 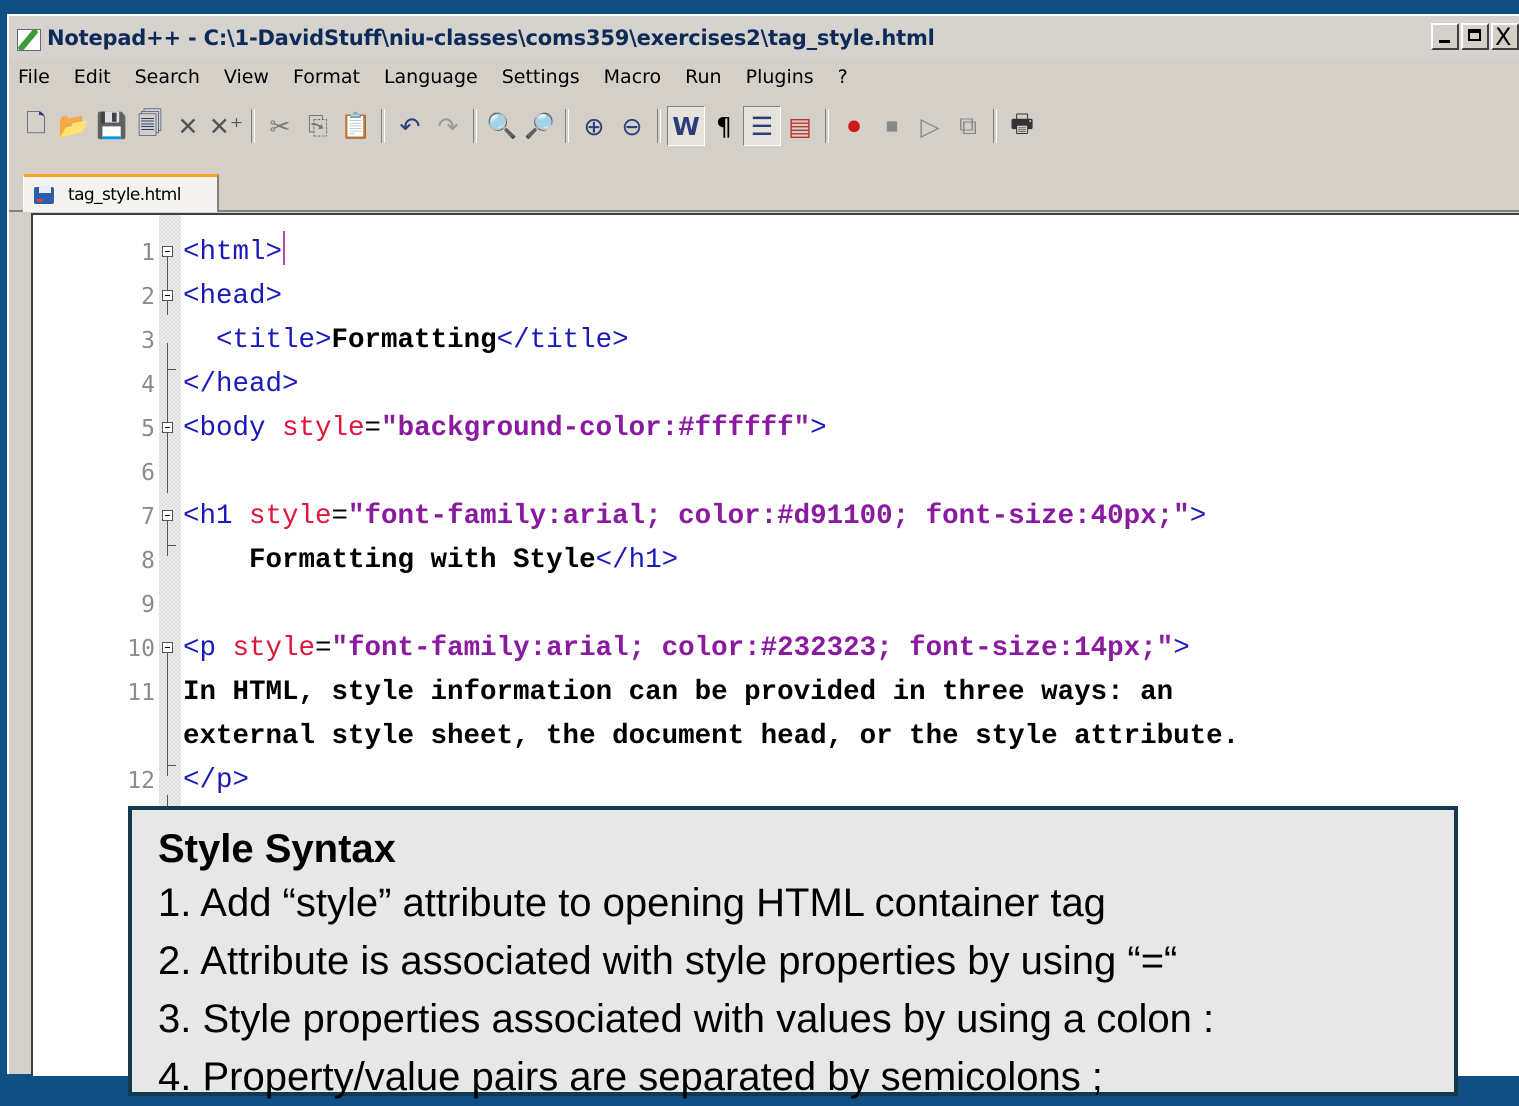 What do you see at coordinates (356, 126) in the screenshot?
I see `paste-icon: 📋` at bounding box center [356, 126].